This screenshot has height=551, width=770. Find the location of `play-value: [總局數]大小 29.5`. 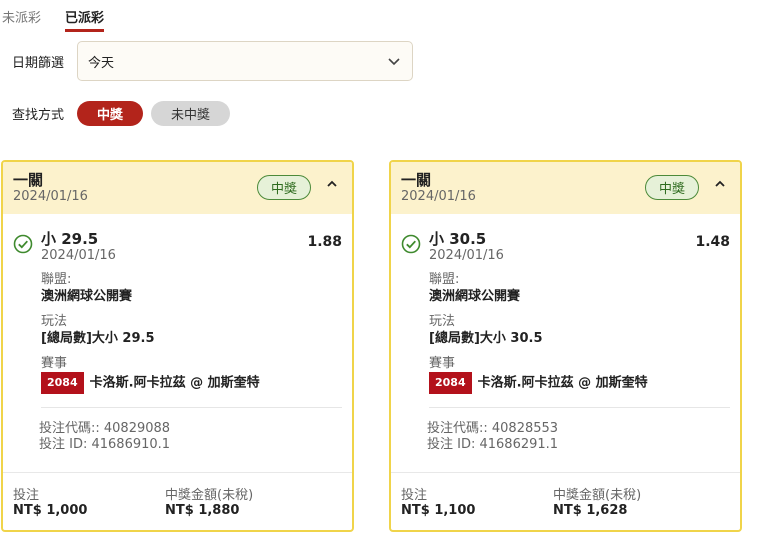

play-value: [總局數]大小 29.5 is located at coordinates (98, 338).